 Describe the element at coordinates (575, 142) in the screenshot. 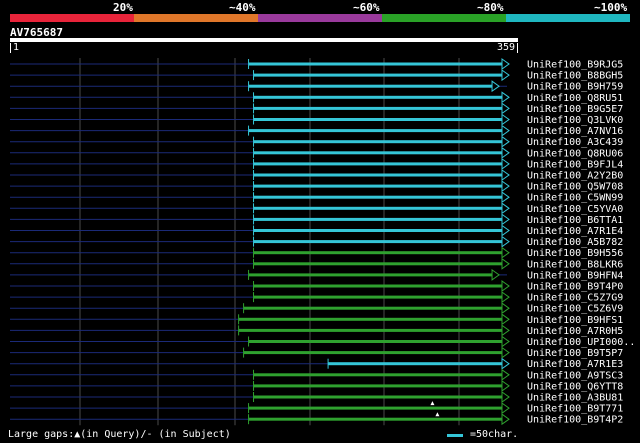

I see `hit-label: UniRef100_A3C439` at that location.